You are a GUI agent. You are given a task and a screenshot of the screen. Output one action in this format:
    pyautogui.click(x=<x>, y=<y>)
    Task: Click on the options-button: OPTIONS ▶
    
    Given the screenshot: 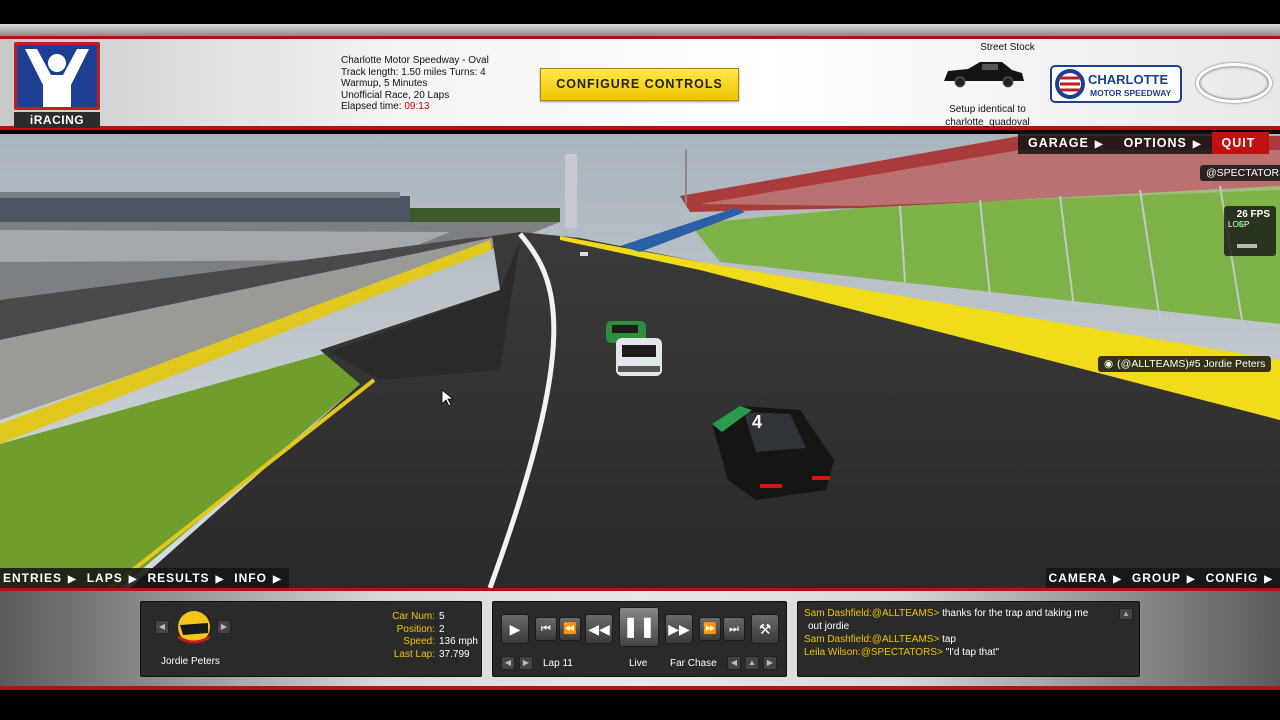 What is the action you would take?
    pyautogui.click(x=1162, y=143)
    